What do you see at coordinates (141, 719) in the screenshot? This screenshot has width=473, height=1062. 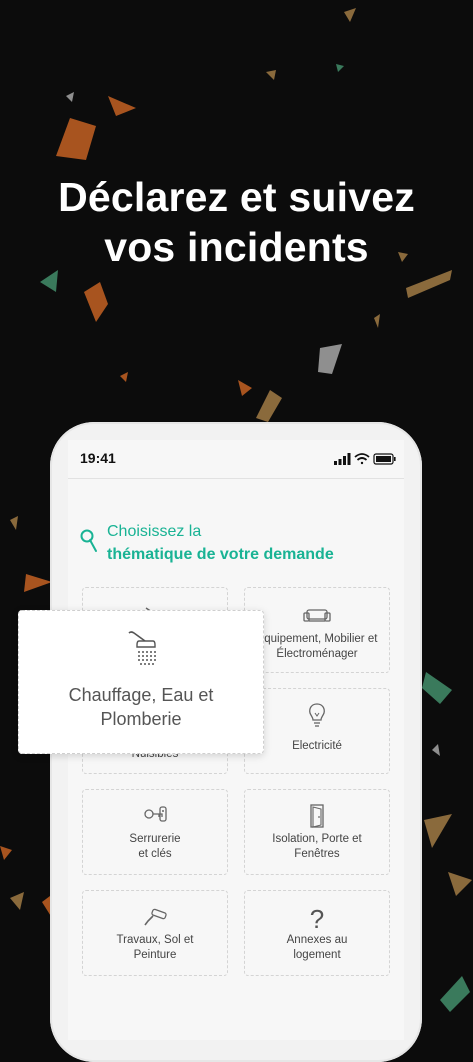 I see `selected-tile-label-2: Plomberie` at bounding box center [141, 719].